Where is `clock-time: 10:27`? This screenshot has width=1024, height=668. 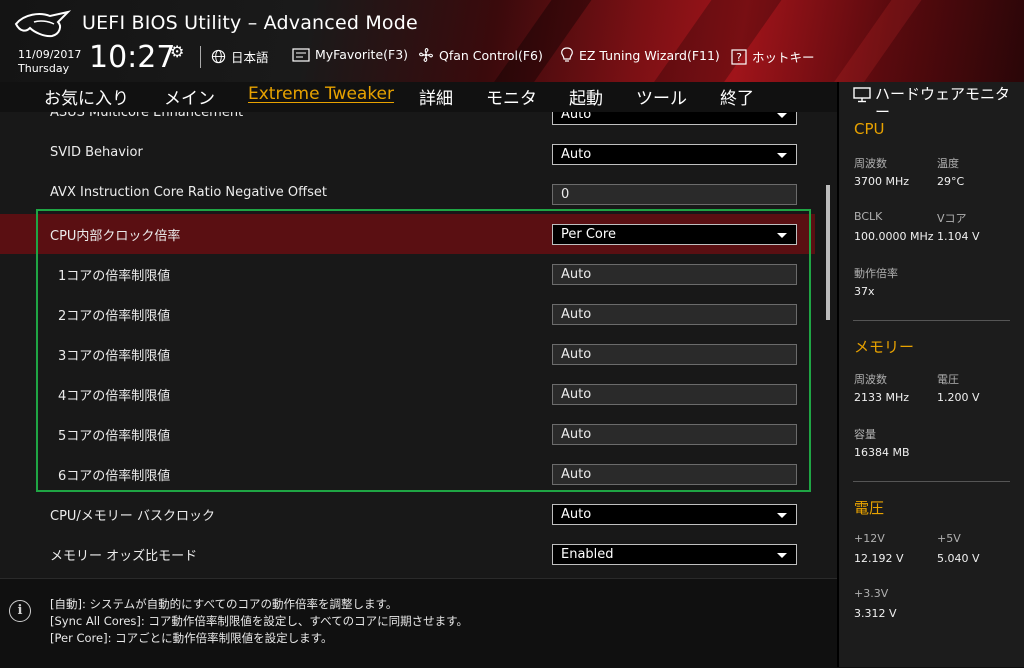
clock-time: 10:27 is located at coordinates (132, 57).